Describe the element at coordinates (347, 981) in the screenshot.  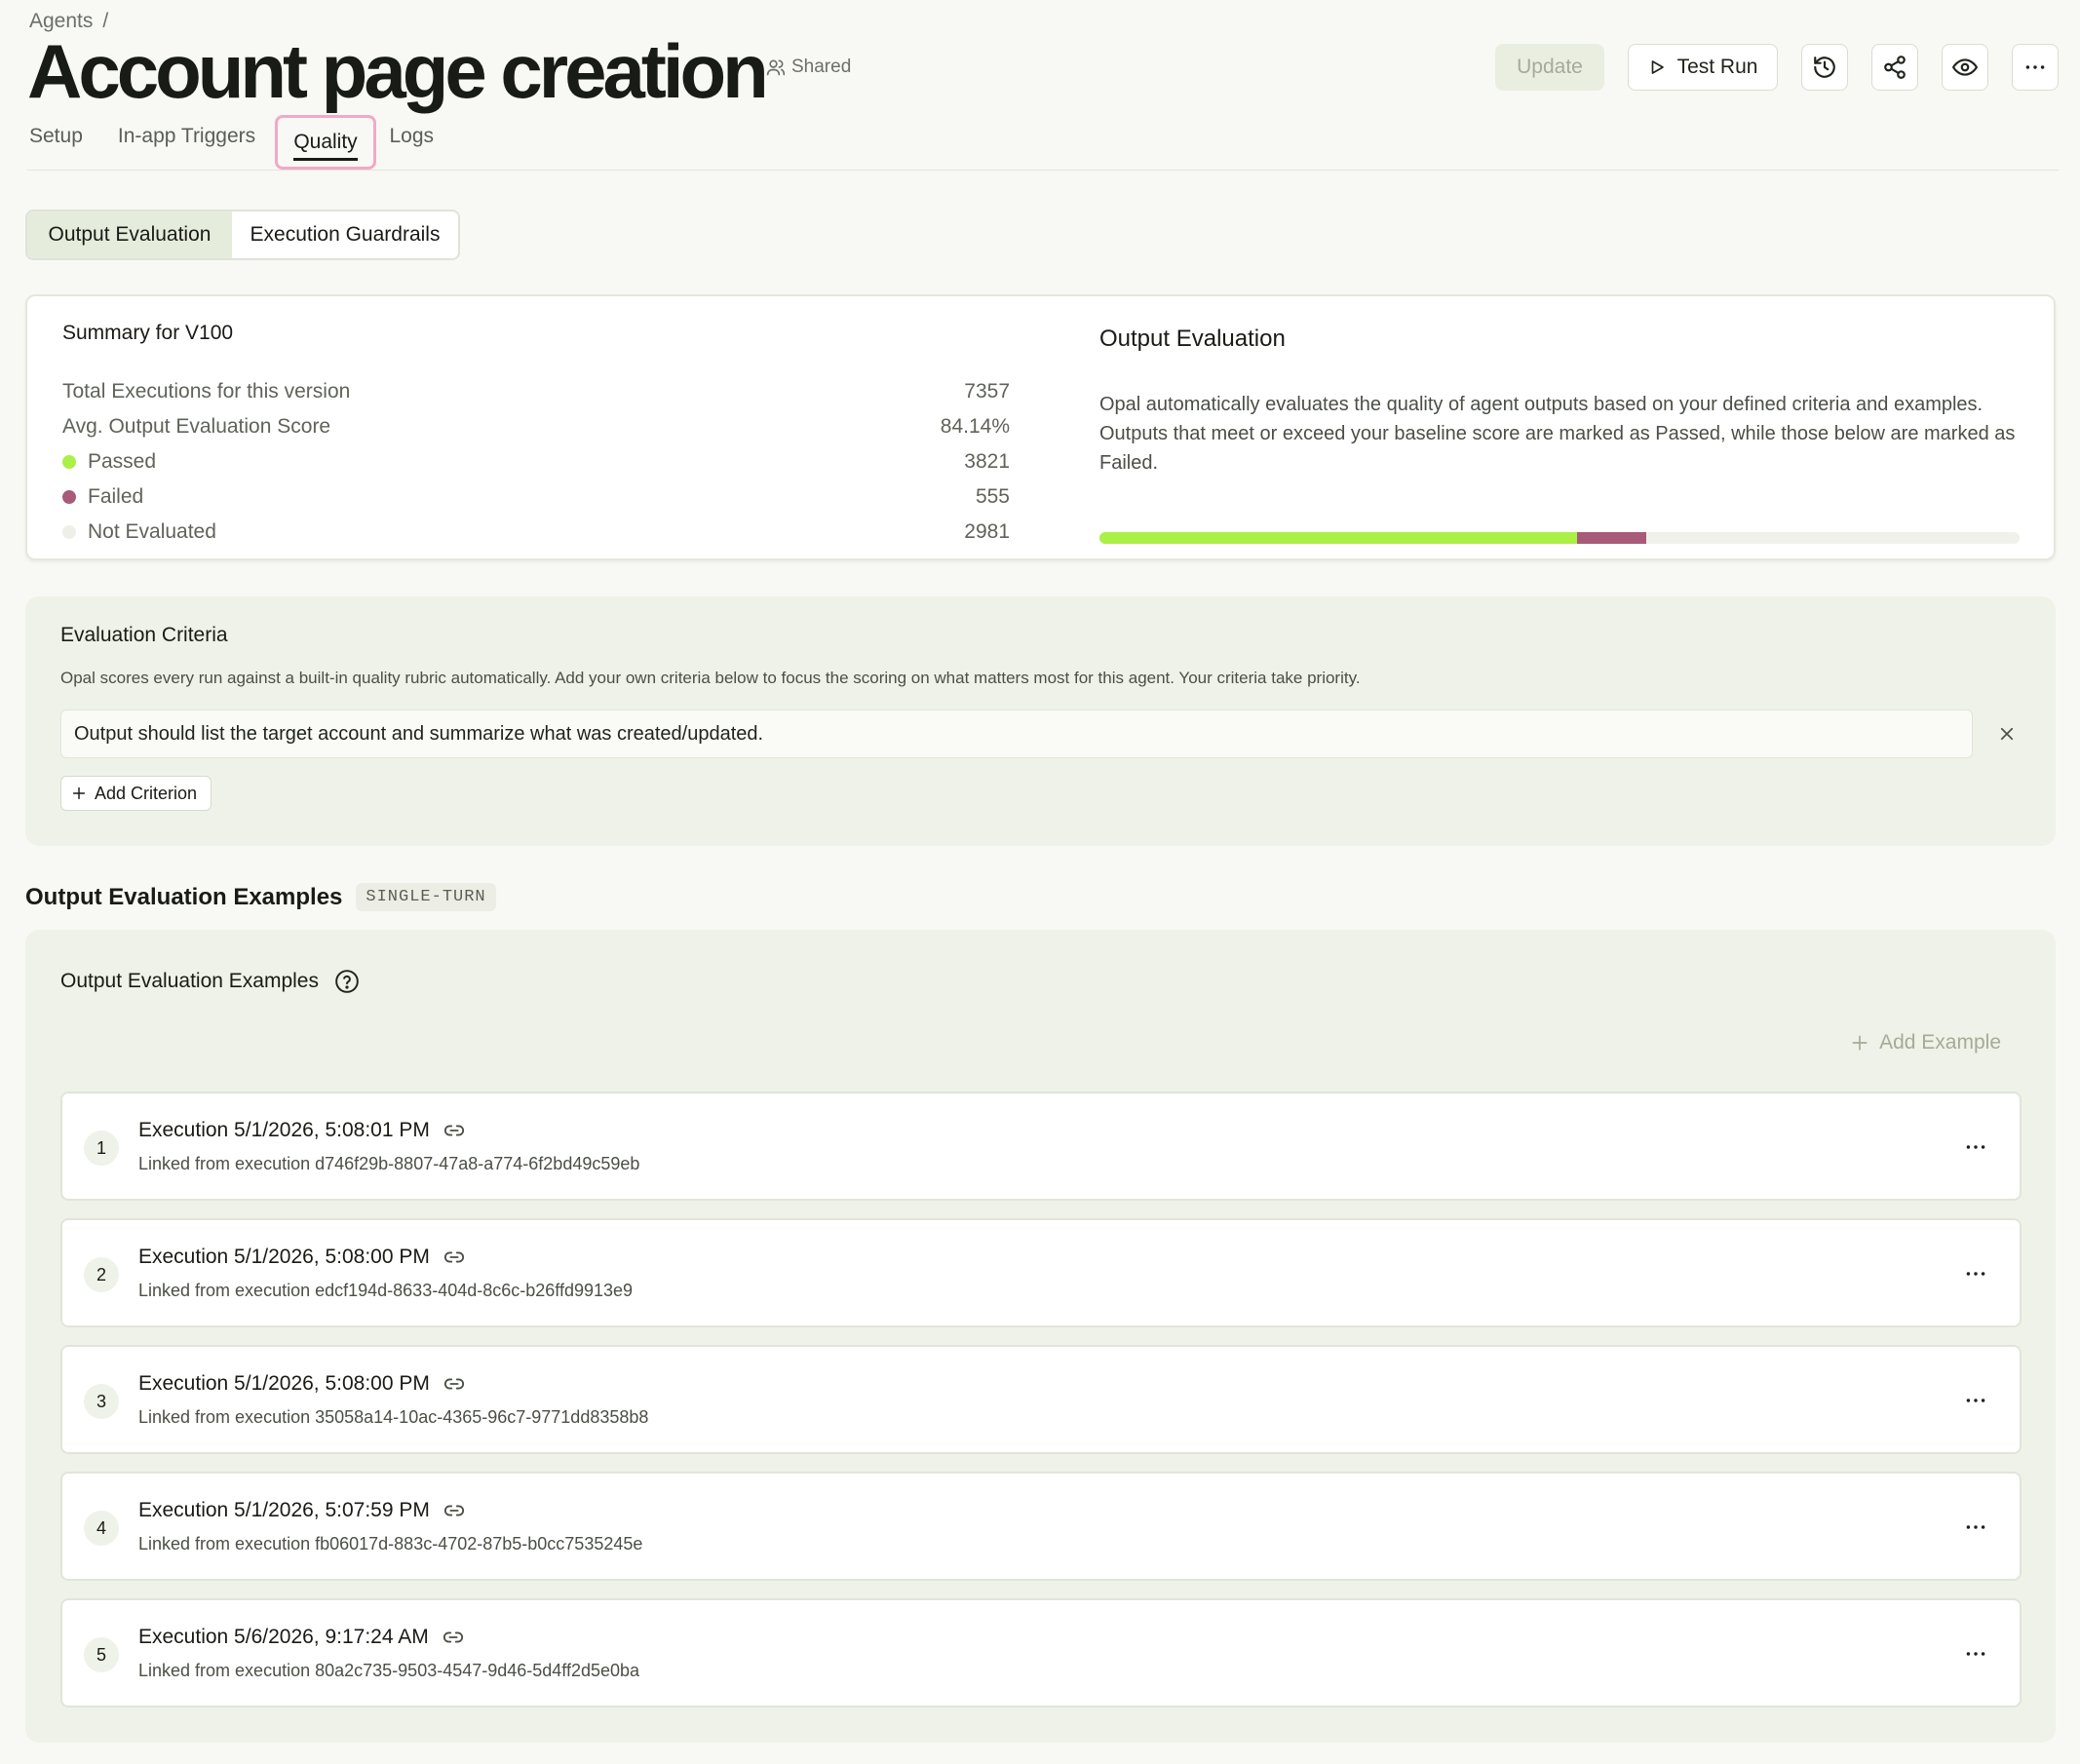
I see `help-icon` at that location.